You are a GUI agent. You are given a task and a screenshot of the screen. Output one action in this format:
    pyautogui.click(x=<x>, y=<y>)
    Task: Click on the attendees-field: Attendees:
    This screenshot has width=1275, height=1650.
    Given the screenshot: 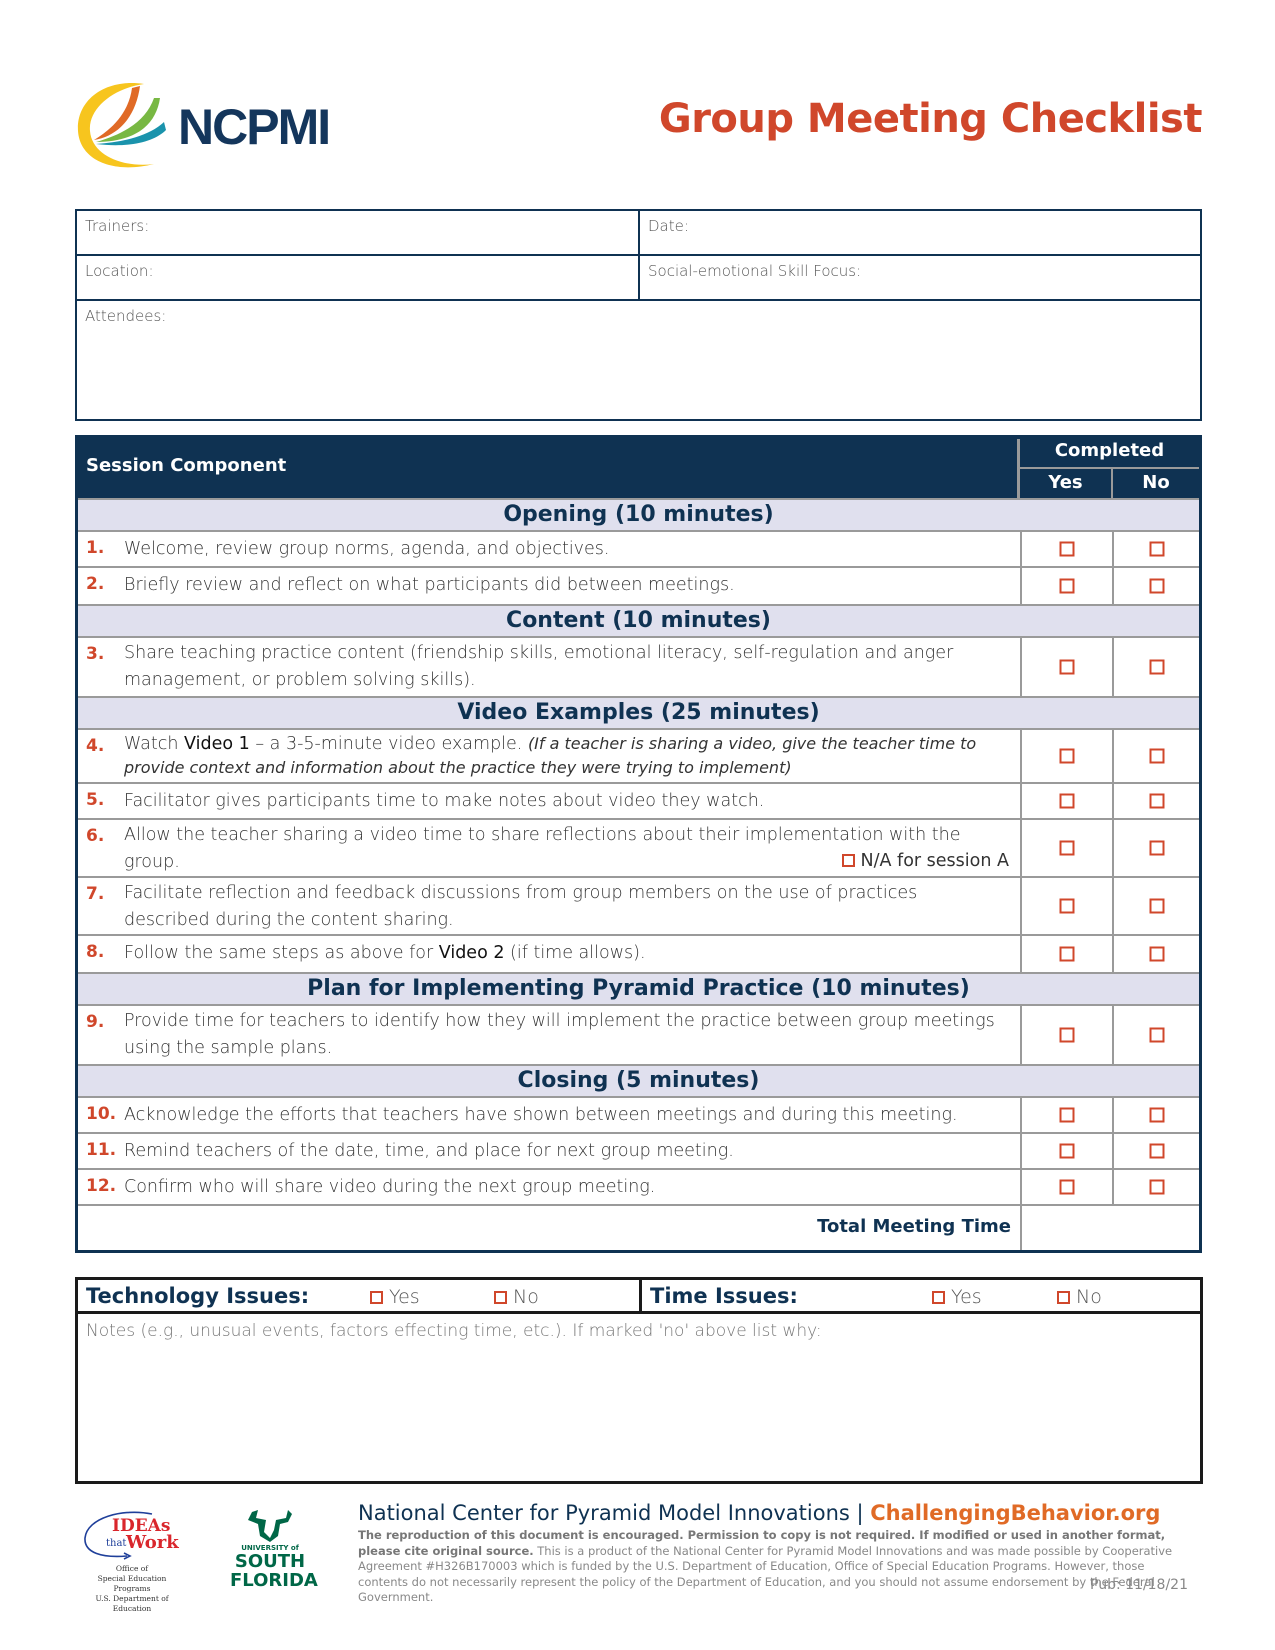 What is the action you would take?
    pyautogui.click(x=638, y=360)
    